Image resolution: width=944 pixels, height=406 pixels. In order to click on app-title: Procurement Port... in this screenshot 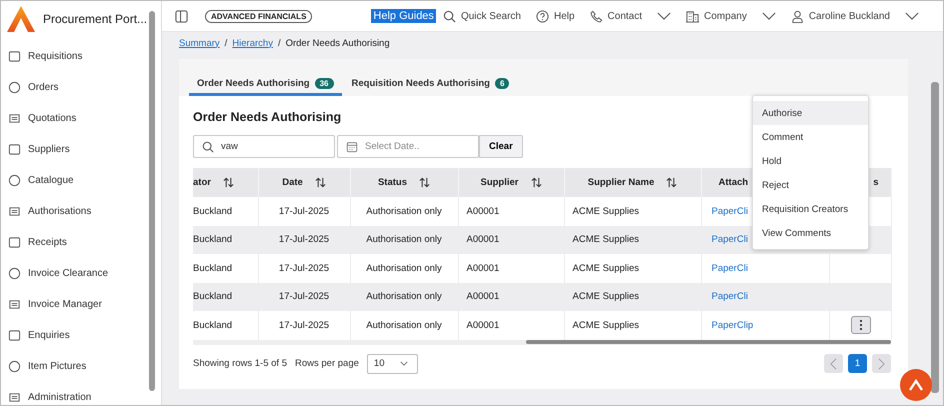, I will do `click(95, 19)`.